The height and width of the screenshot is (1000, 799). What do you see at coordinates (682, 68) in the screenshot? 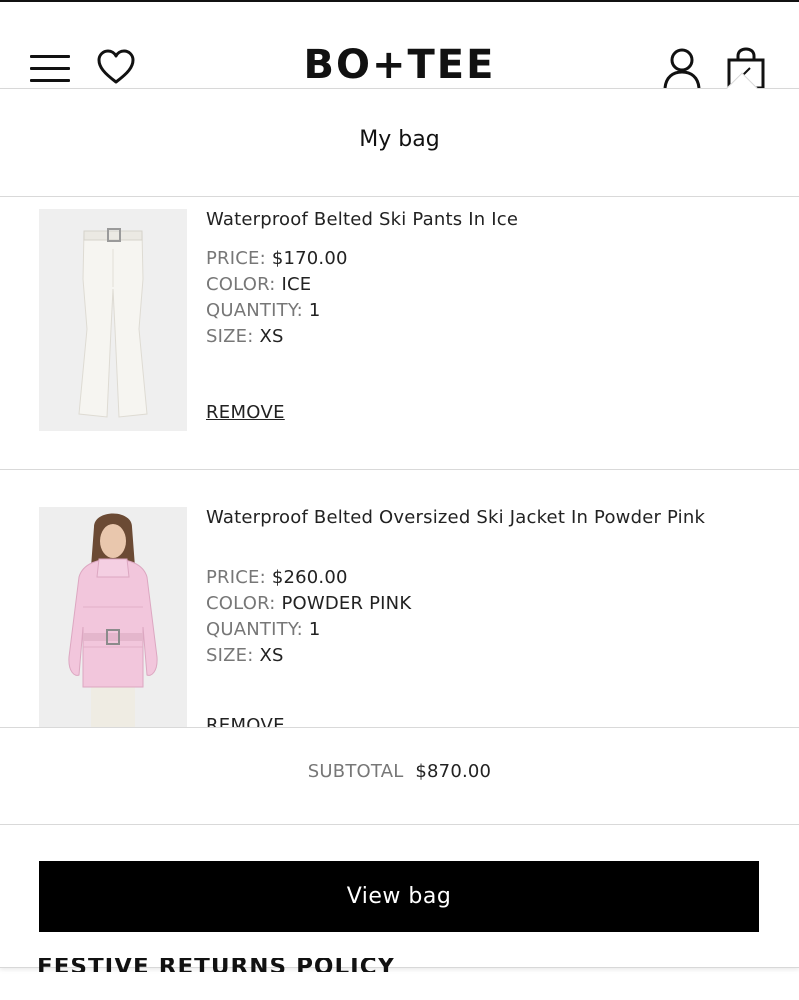
I see `account-icon` at bounding box center [682, 68].